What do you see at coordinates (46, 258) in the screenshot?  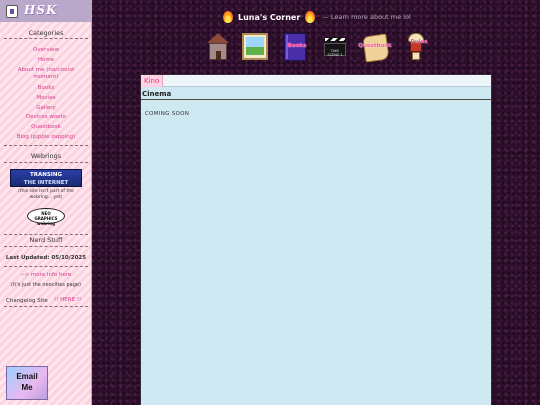 I see `last-updated: Last Updated: 05/10/2025` at bounding box center [46, 258].